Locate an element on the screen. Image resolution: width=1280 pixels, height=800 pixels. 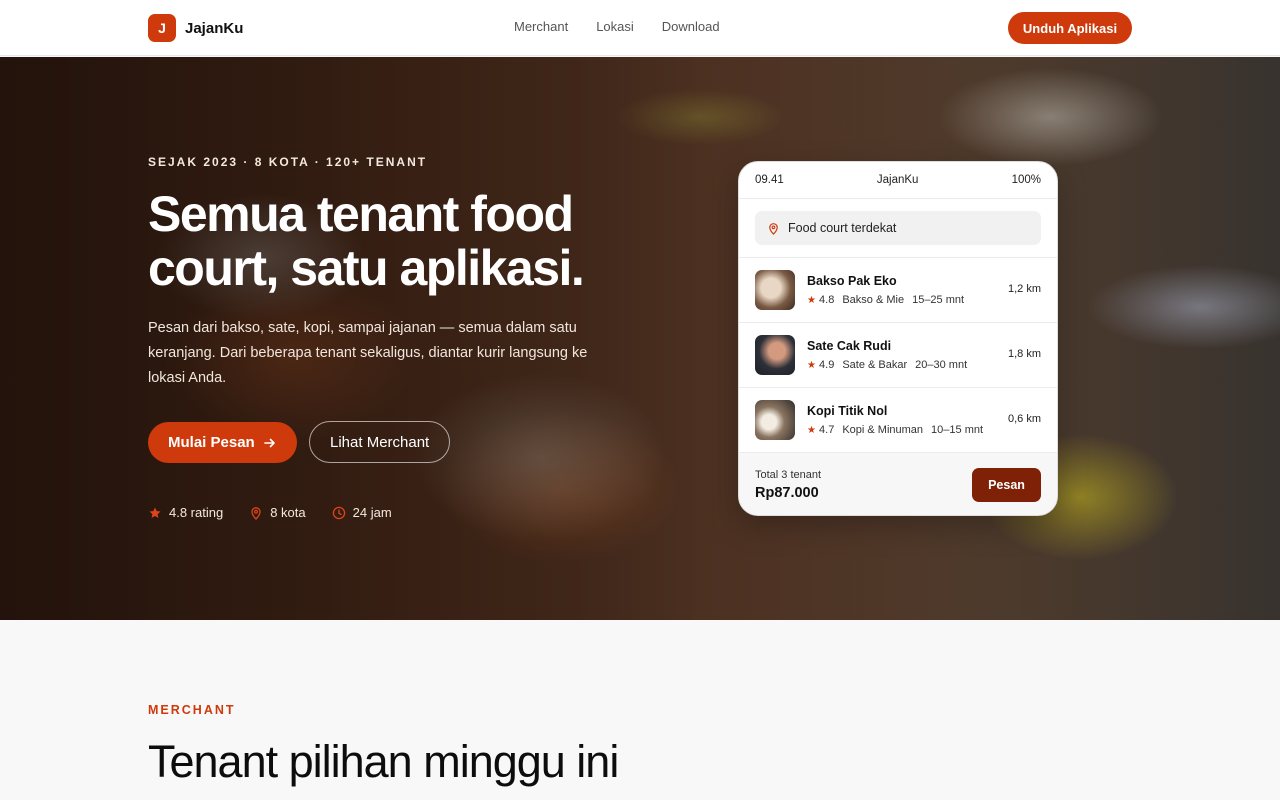
stat-hours-label: 24 jam is located at coordinates (372, 512).